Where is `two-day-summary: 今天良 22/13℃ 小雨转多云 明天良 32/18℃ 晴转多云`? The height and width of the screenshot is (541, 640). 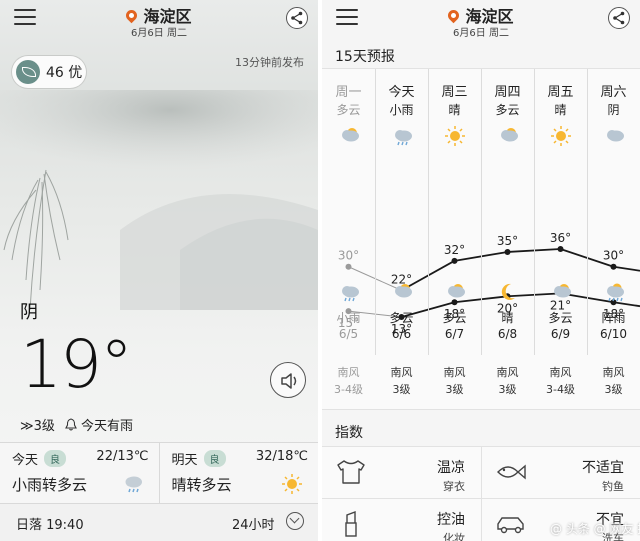
two-day-summary: 今天良 22/13℃ 小雨转多云 明天良 32/18℃ 晴转多云 is located at coordinates (159, 473).